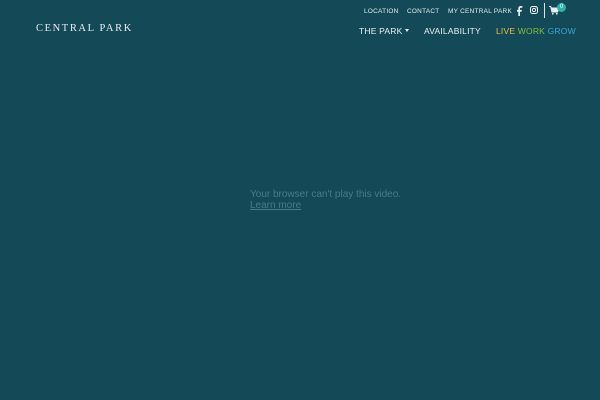 The image size is (600, 400). I want to click on work-label: WORK, so click(531, 31).